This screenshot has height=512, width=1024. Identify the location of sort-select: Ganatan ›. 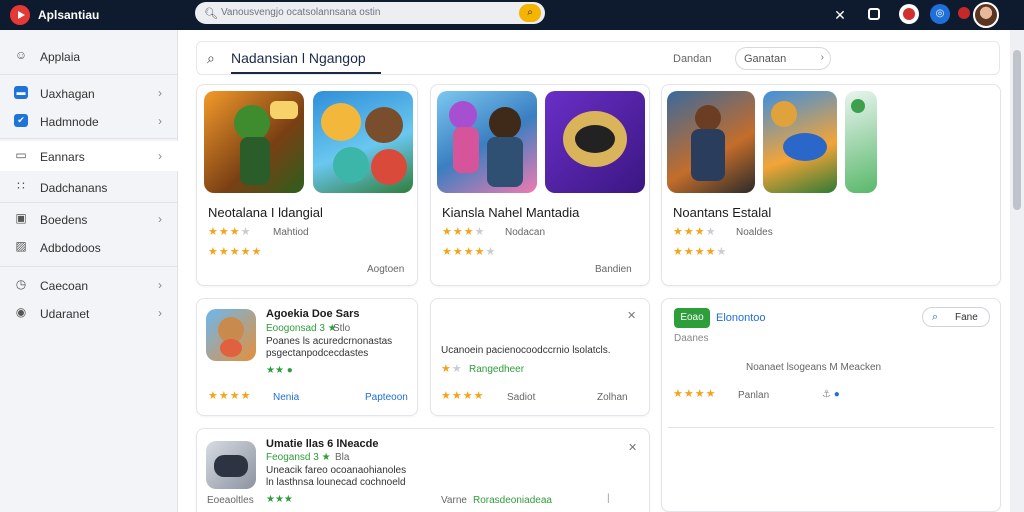
(783, 58).